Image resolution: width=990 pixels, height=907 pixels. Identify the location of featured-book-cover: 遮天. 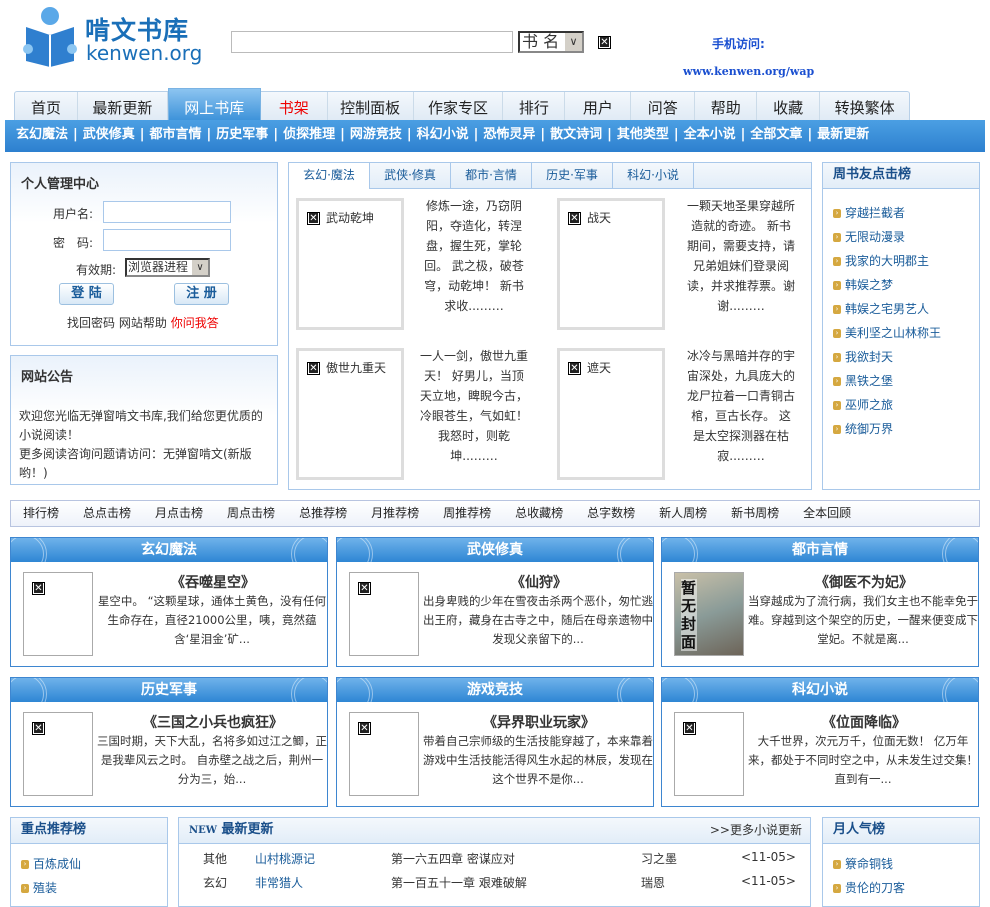
(611, 414).